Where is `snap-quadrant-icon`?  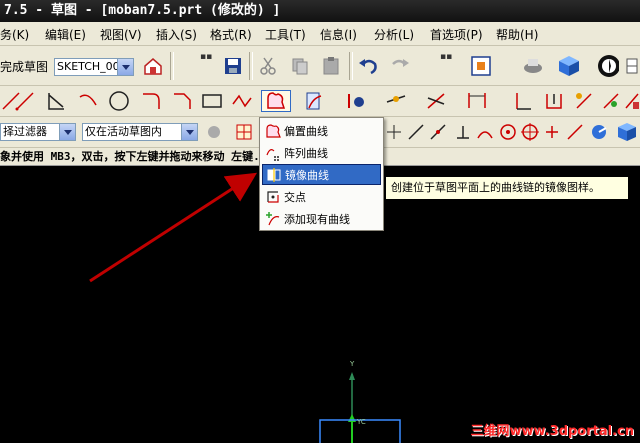 snap-quadrant-icon is located at coordinates (530, 132).